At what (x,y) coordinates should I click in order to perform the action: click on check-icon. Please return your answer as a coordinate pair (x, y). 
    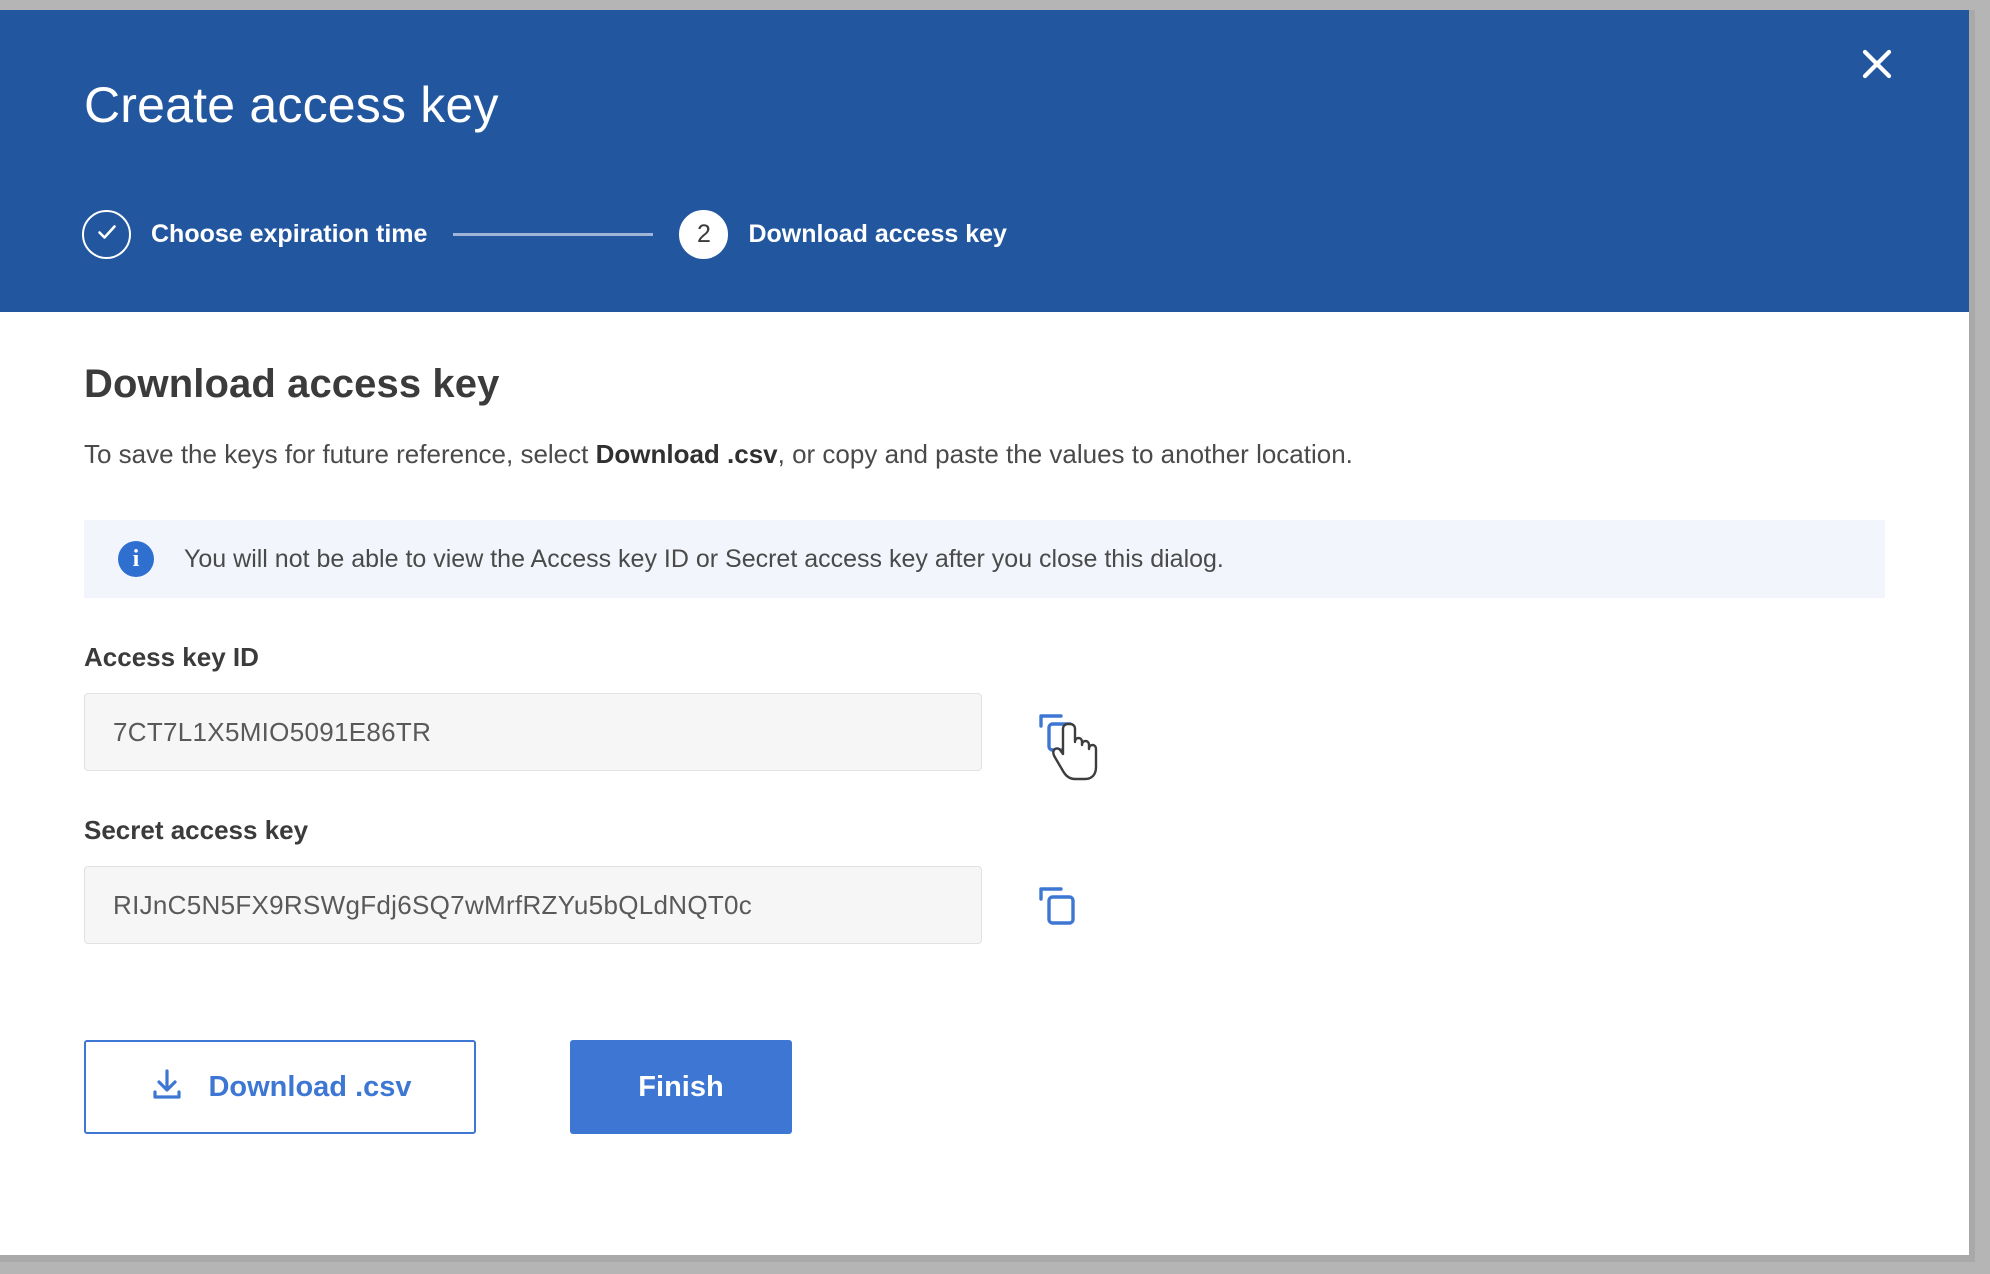
    Looking at the image, I should click on (107, 234).